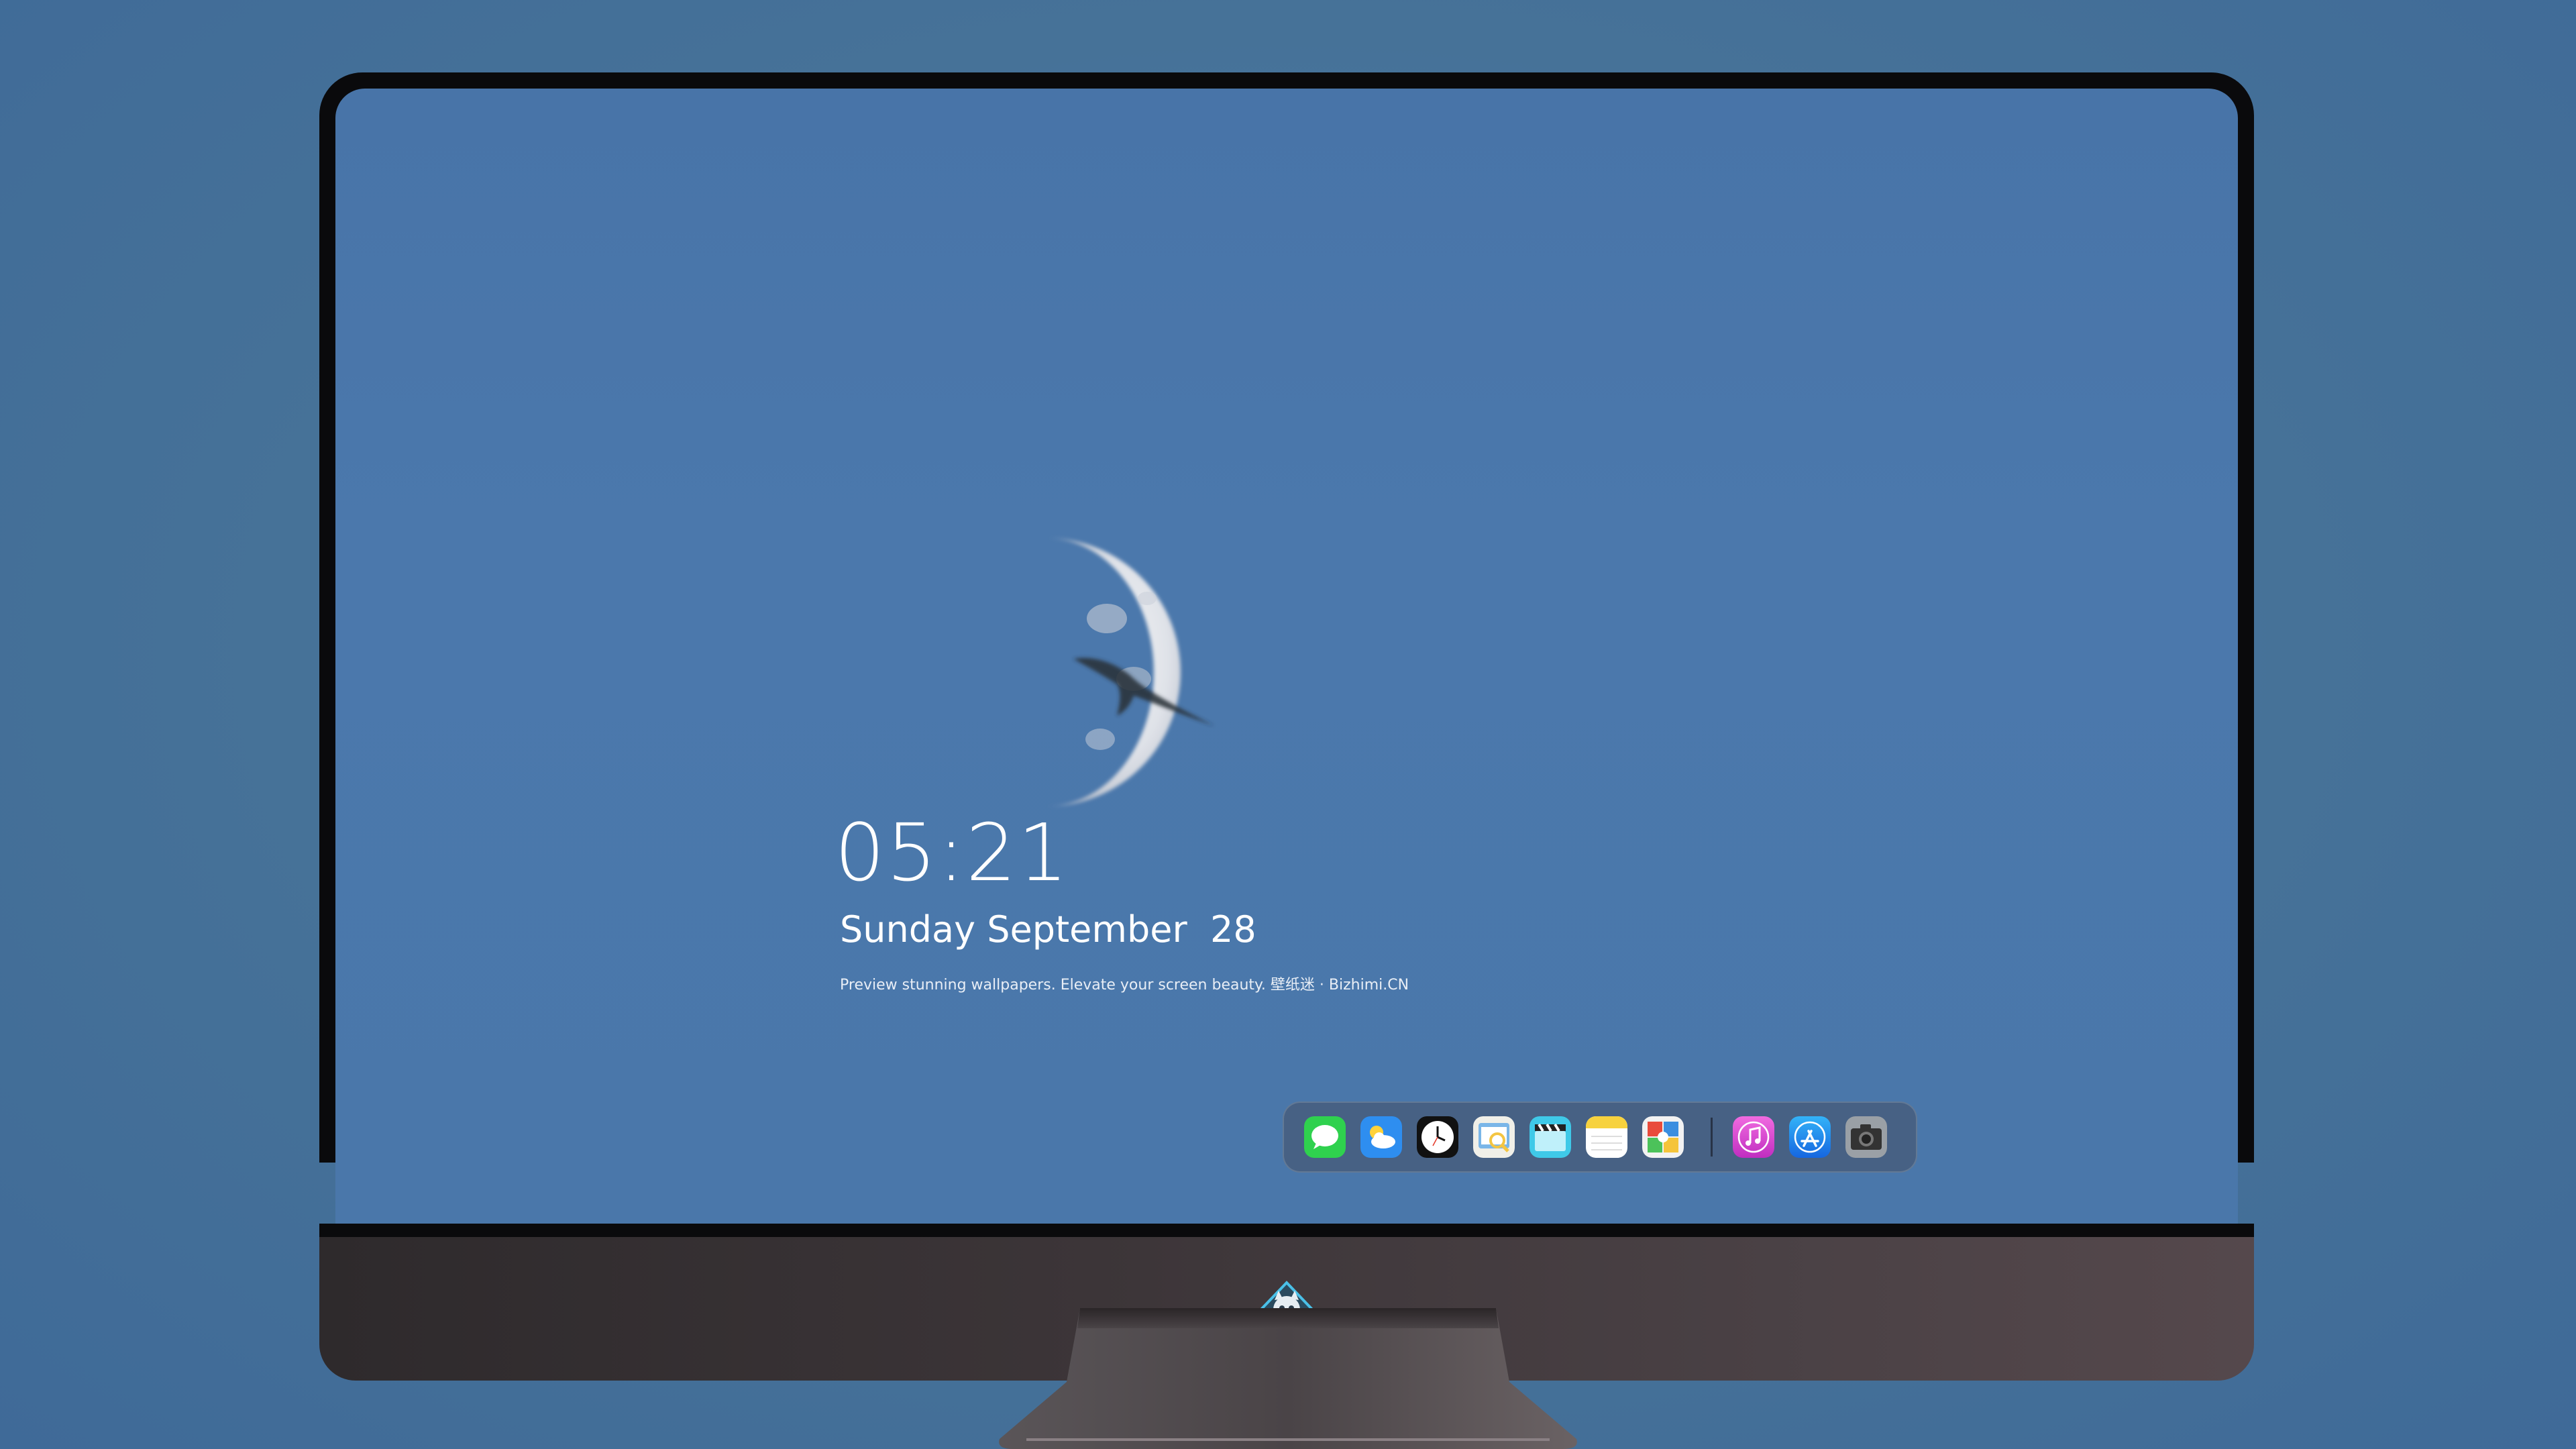  What do you see at coordinates (1753, 1137) in the screenshot?
I see `music-icon` at bounding box center [1753, 1137].